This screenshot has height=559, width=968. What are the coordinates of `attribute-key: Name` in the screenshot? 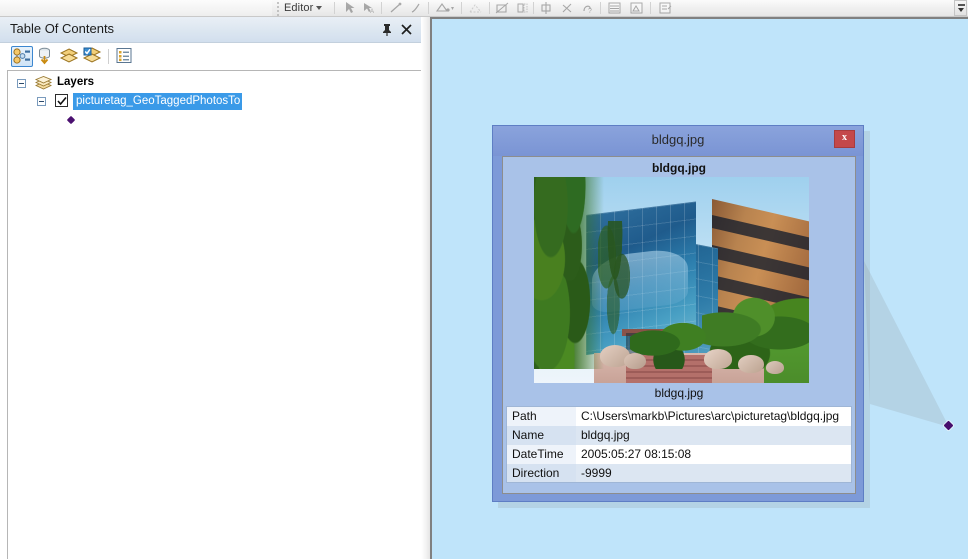 It's located at (541, 435).